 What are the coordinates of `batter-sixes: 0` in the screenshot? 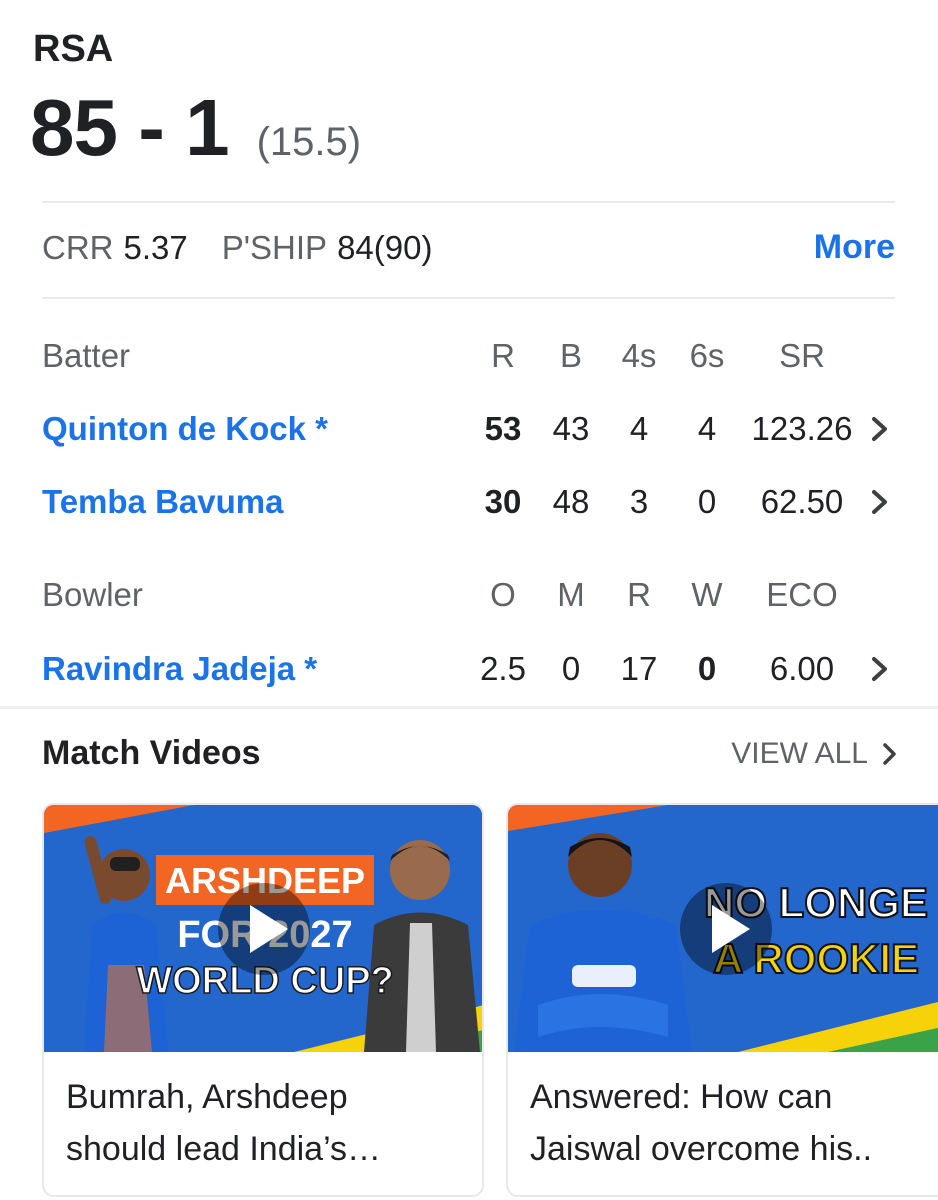 It's located at (707, 501).